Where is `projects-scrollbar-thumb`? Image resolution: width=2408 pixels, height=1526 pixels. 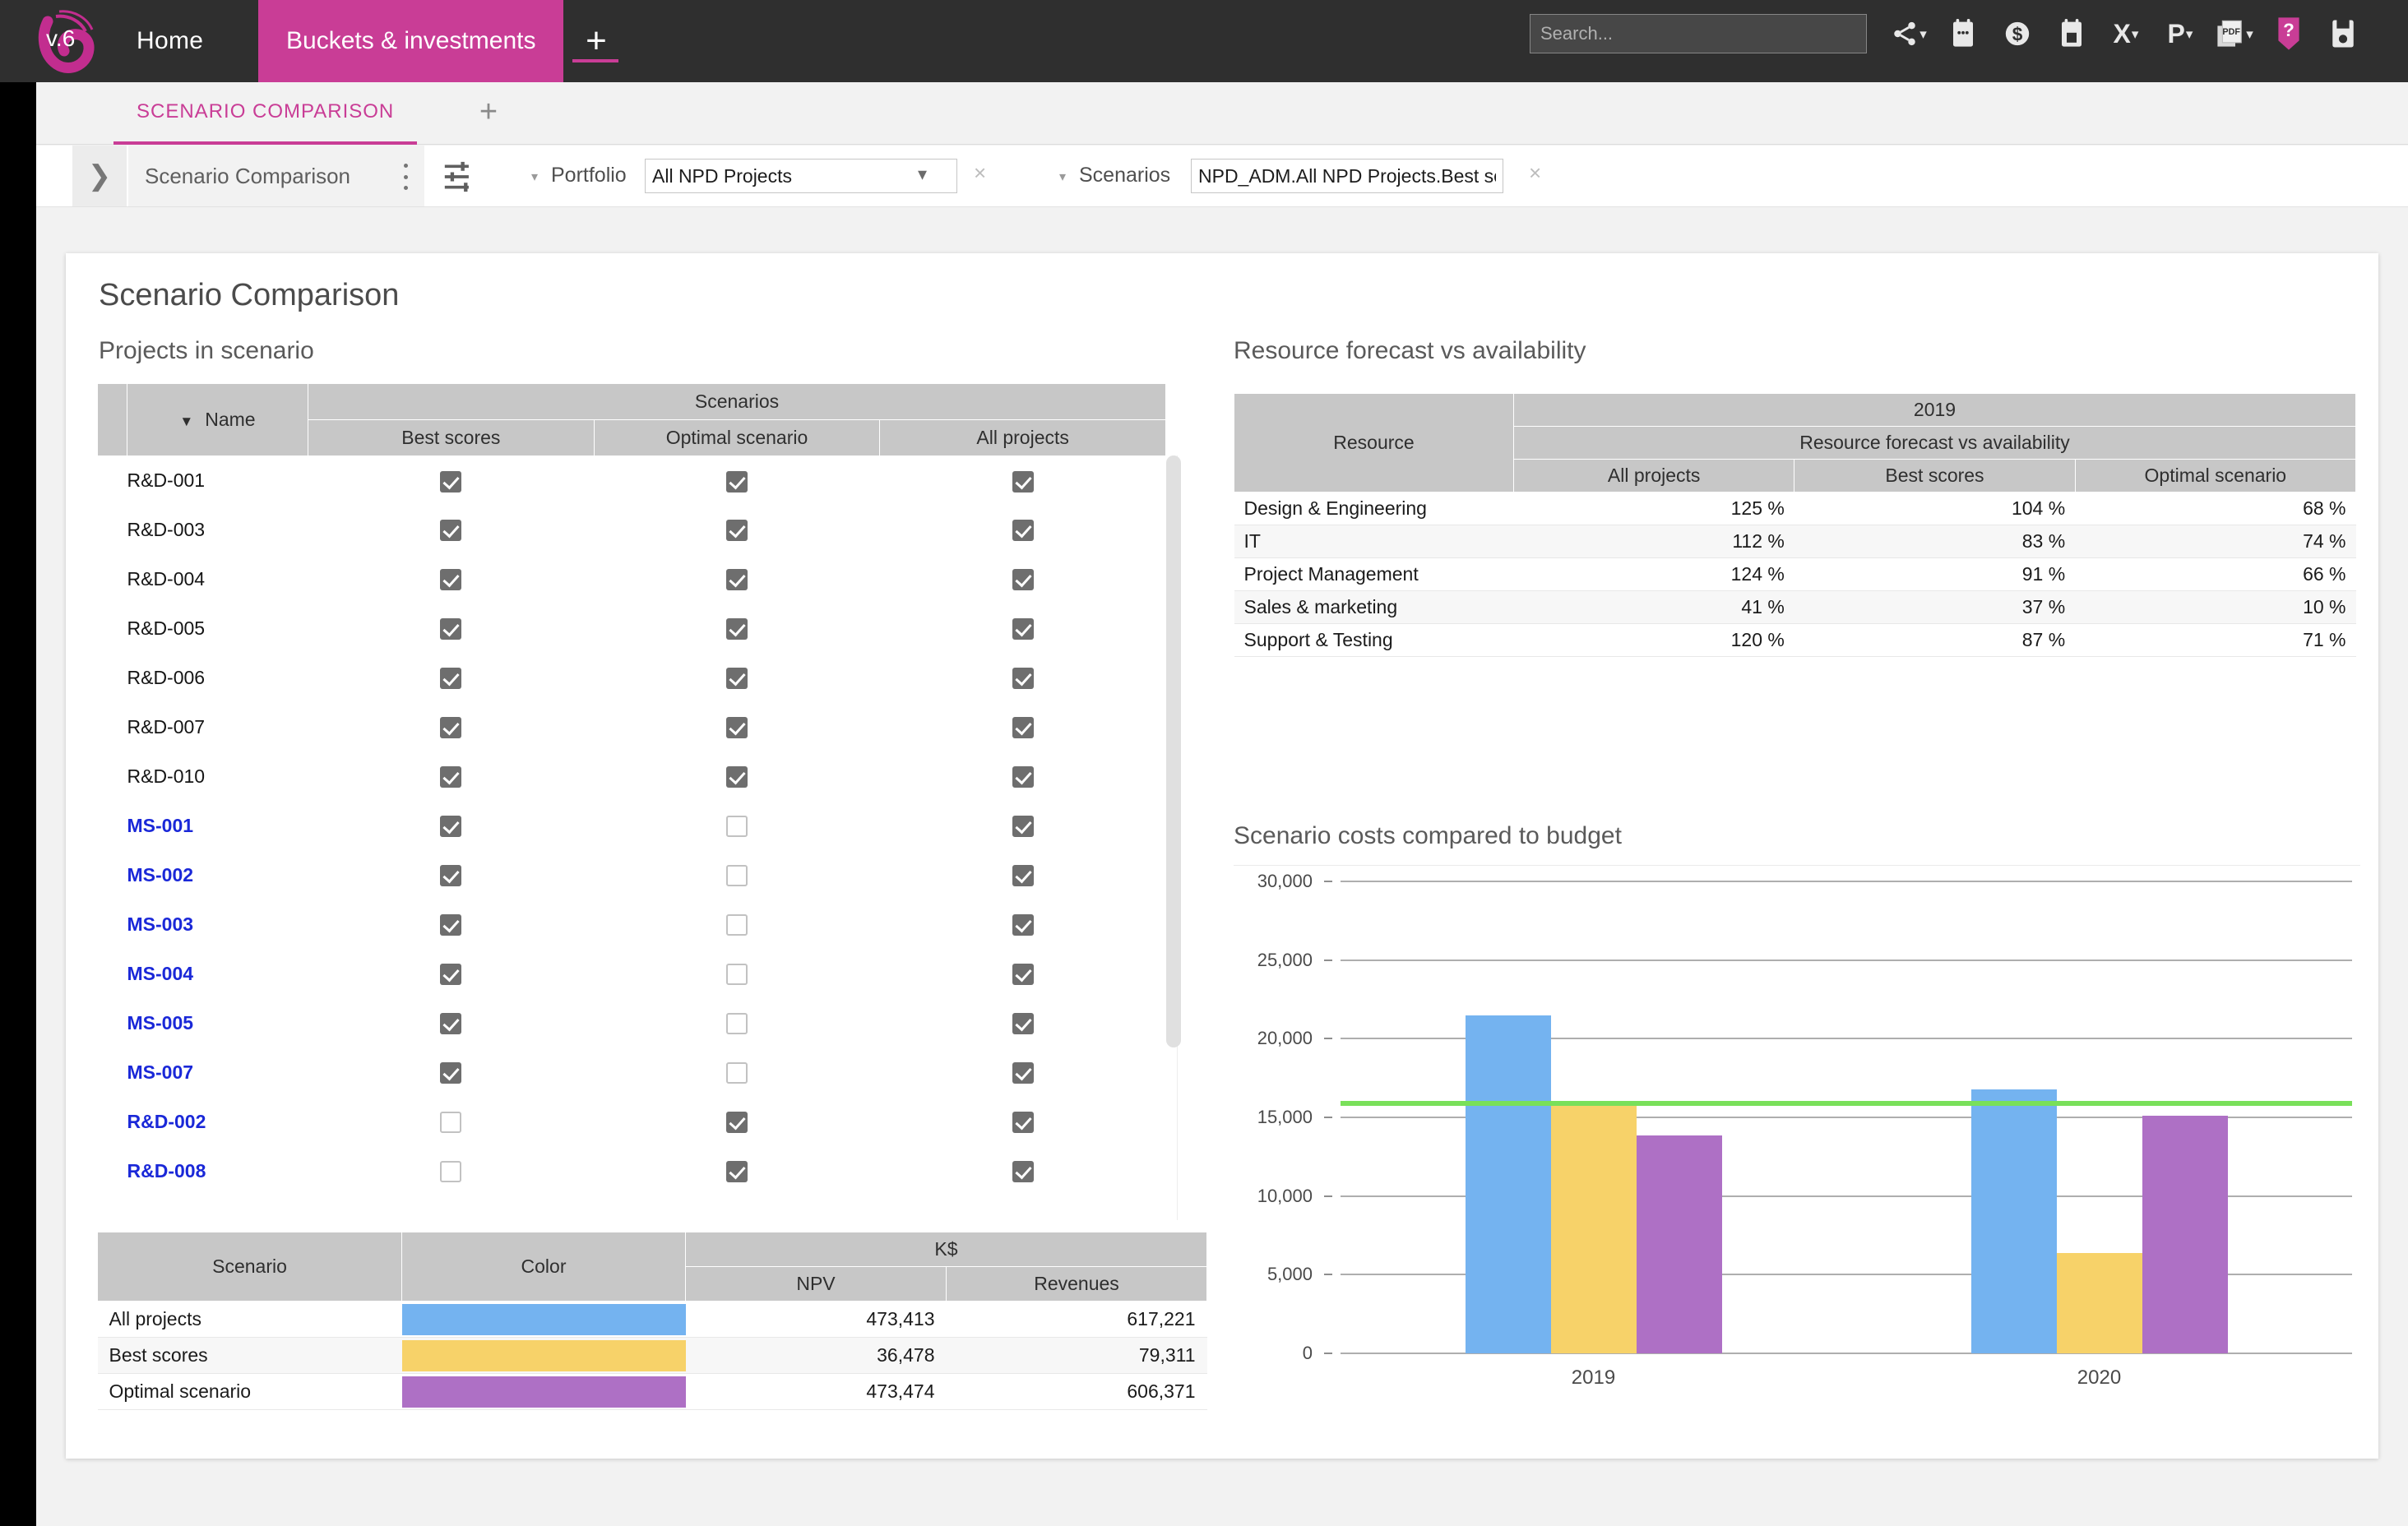 projects-scrollbar-thumb is located at coordinates (1173, 751).